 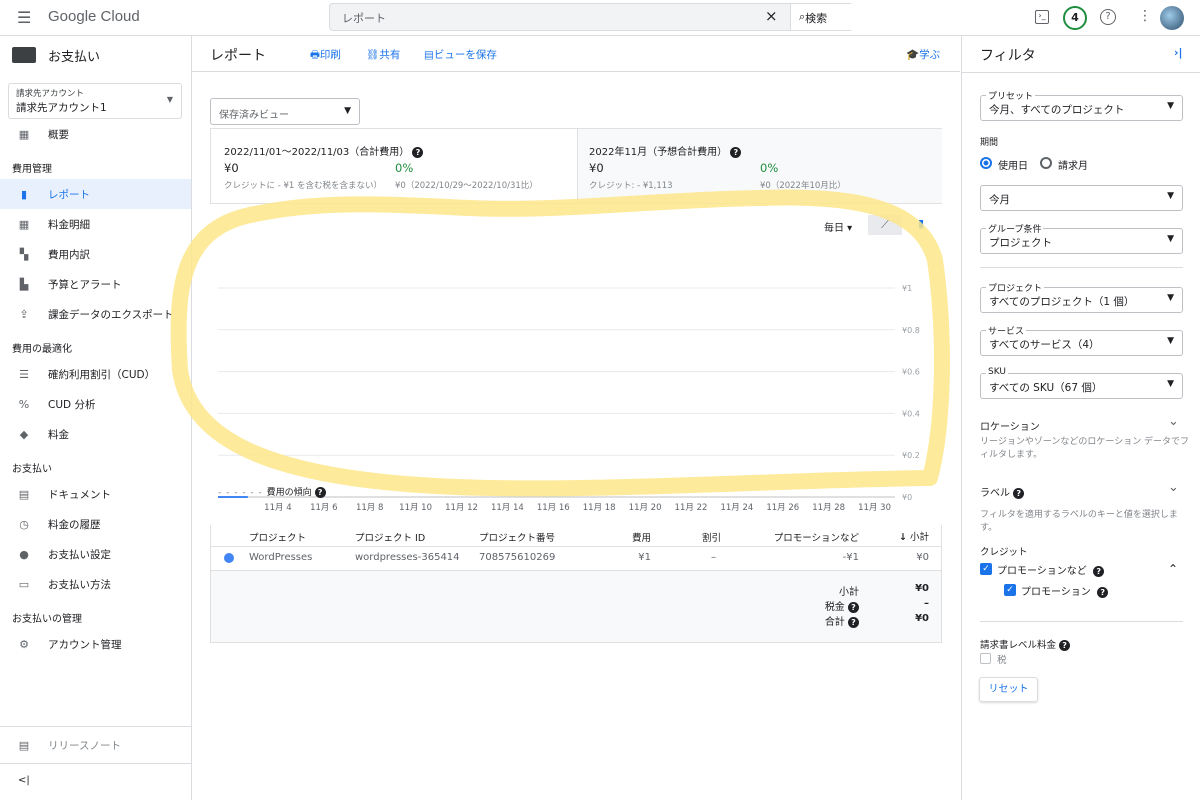 I want to click on project-dropdown: プロジェクト すべてのプロジェクト（1 個） ▼, so click(x=1081, y=297).